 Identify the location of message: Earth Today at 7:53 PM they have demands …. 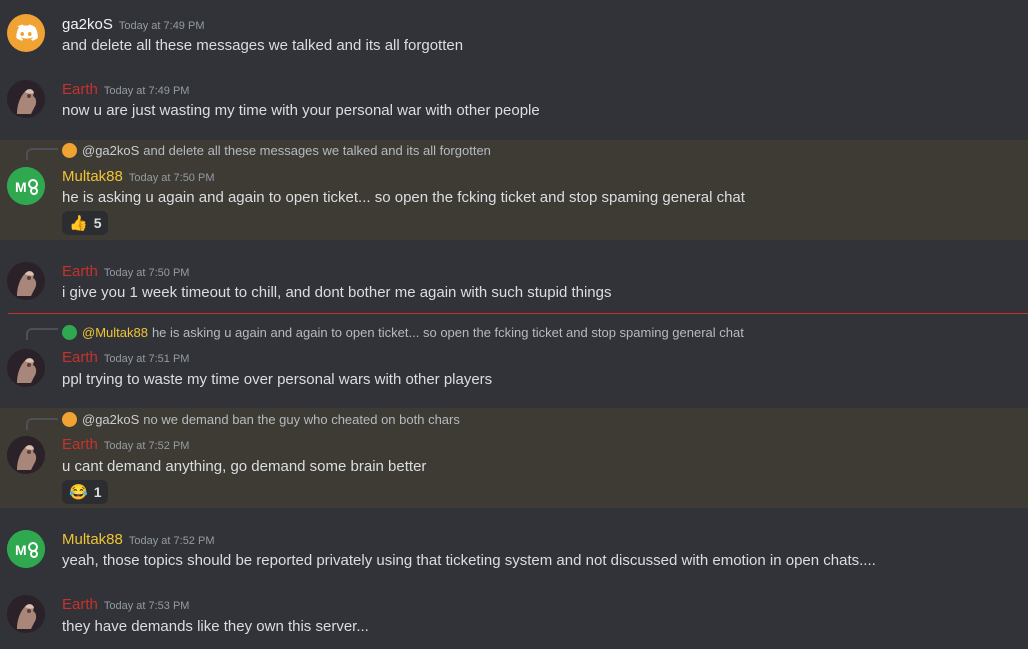
(514, 618).